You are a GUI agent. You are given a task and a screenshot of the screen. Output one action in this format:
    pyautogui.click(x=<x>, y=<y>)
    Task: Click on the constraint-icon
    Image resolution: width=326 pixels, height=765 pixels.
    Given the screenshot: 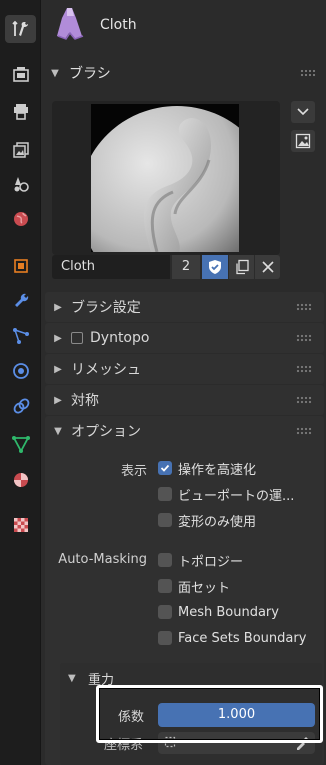 What is the action you would take?
    pyautogui.click(x=21, y=406)
    